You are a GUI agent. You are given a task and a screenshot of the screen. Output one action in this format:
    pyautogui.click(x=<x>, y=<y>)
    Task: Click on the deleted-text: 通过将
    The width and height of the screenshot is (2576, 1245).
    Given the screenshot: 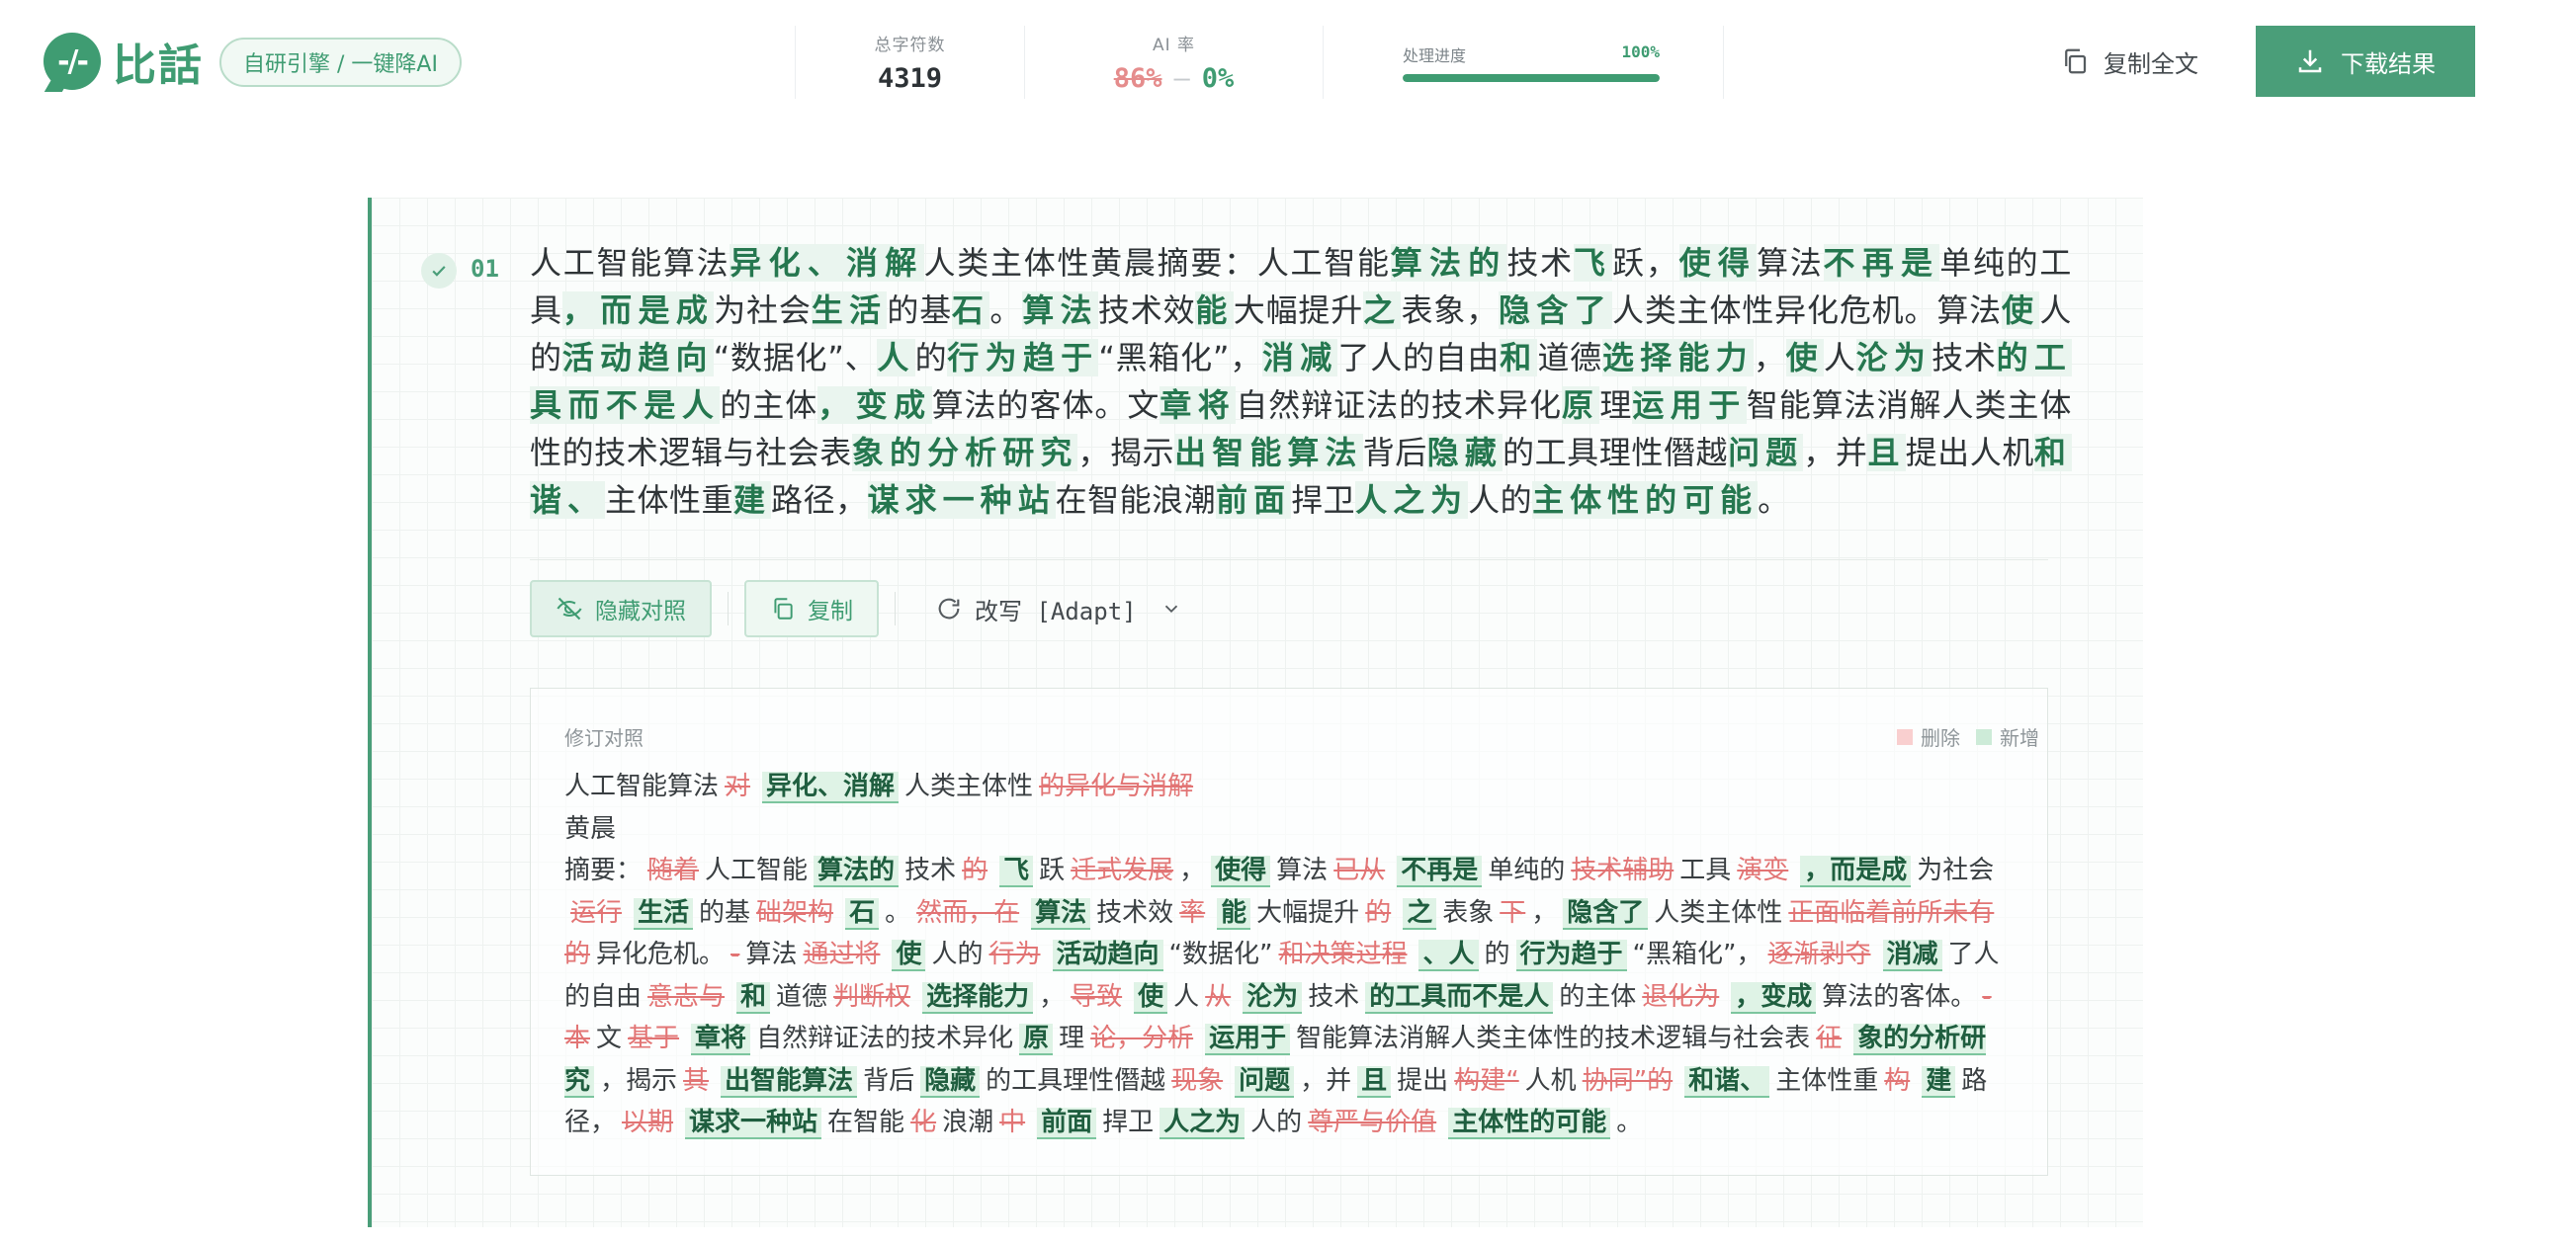 What is the action you would take?
    pyautogui.click(x=842, y=954)
    